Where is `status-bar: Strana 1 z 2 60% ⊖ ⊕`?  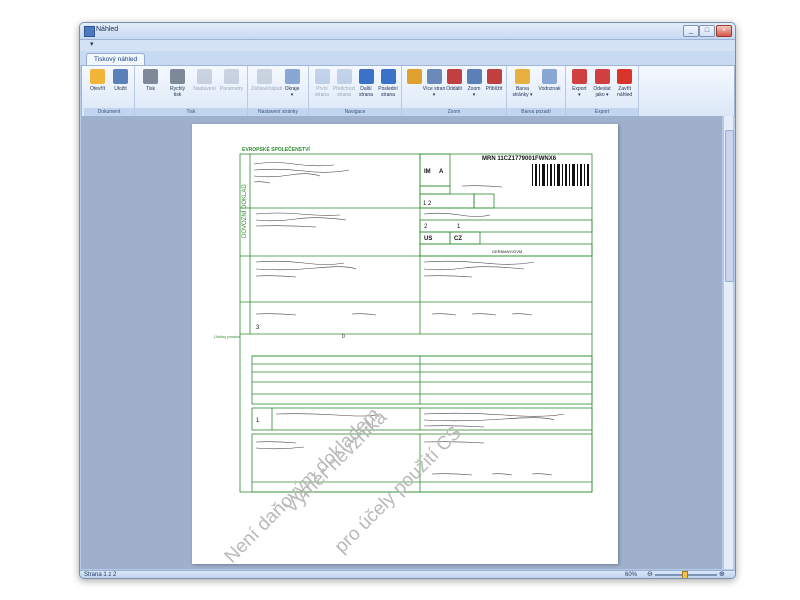 status-bar: Strana 1 z 2 60% ⊖ ⊕ is located at coordinates (407, 574).